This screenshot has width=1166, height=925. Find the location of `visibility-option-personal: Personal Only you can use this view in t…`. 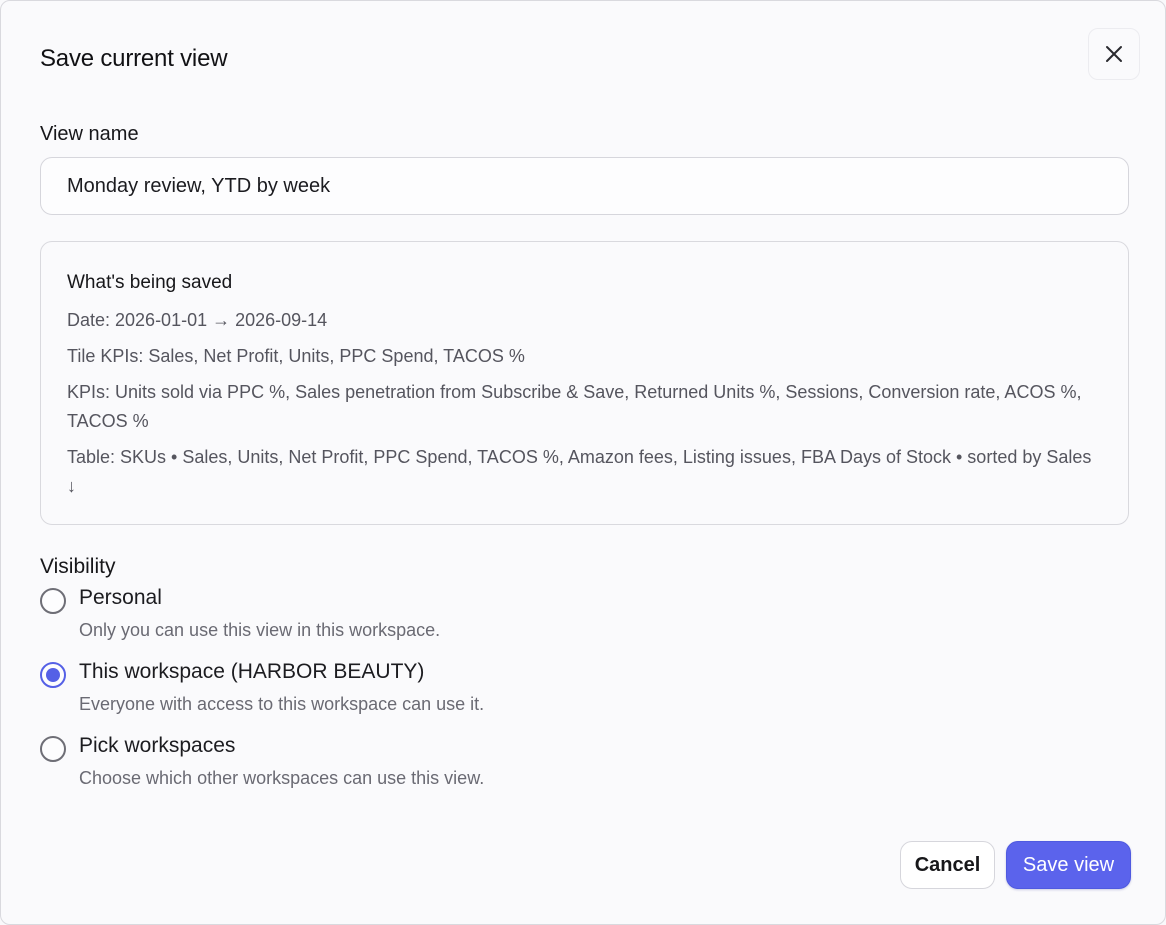

visibility-option-personal: Personal Only you can use this view in t… is located at coordinates (440, 616).